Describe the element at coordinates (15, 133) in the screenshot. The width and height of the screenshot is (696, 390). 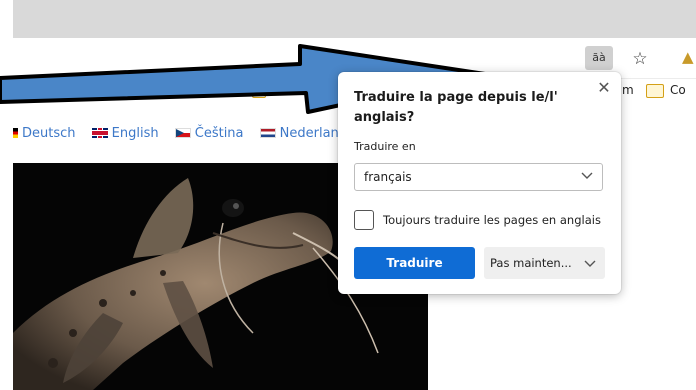
I see `flag-de-icon` at that location.